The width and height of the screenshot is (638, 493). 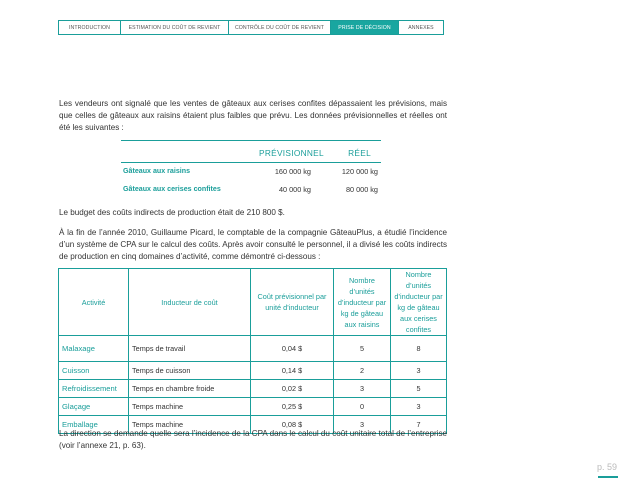 What do you see at coordinates (608, 477) in the screenshot?
I see `page-number-underline` at bounding box center [608, 477].